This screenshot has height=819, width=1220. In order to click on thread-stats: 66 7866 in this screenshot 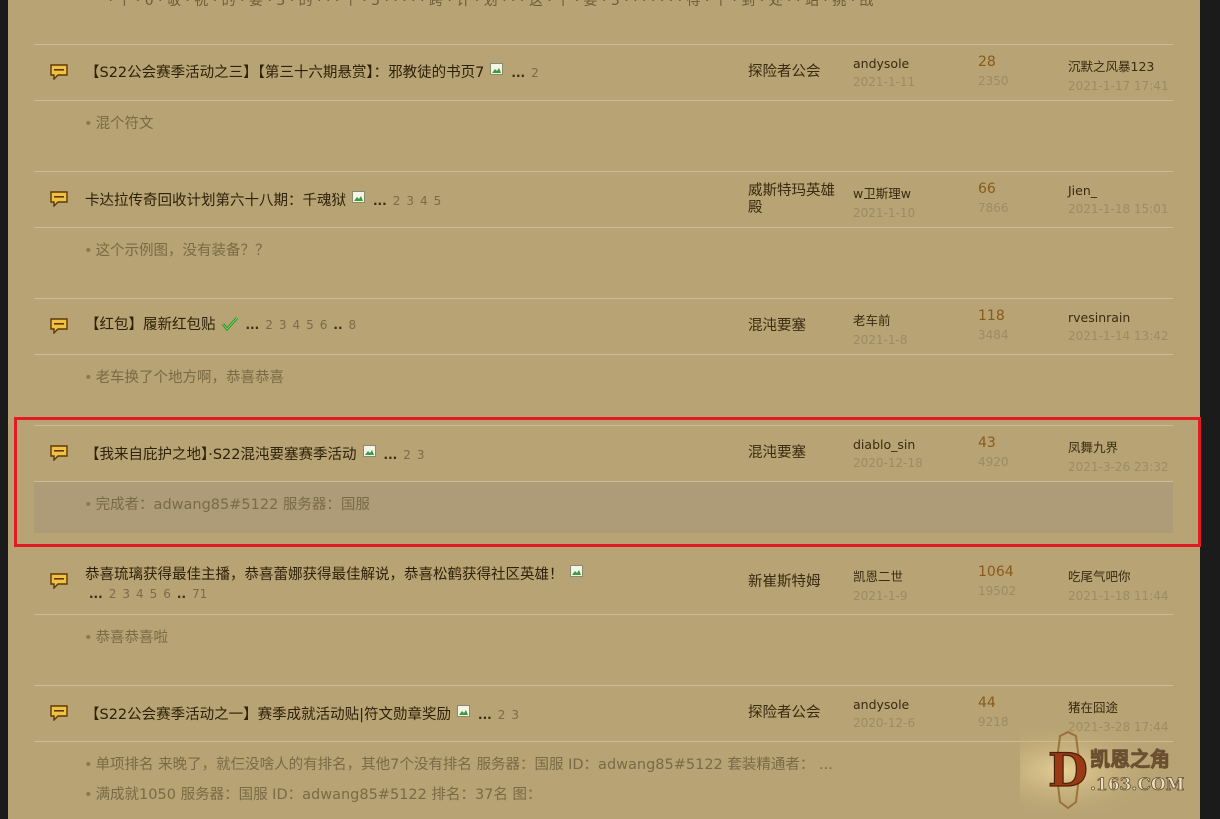, I will do `click(993, 198)`.